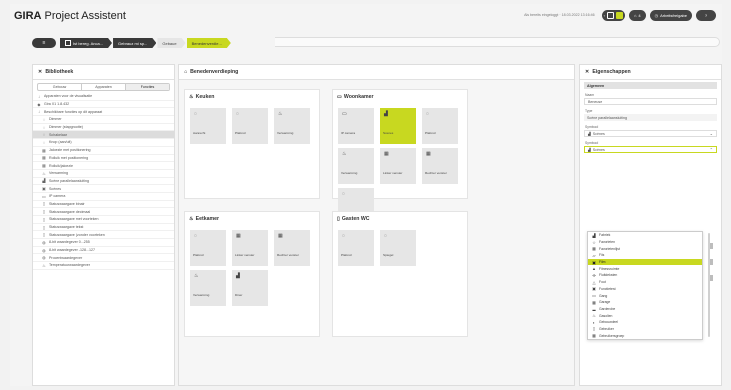  Describe the element at coordinates (103, 212) in the screenshot. I see `library-item: ▯ Statuswaargave decimaal` at that location.